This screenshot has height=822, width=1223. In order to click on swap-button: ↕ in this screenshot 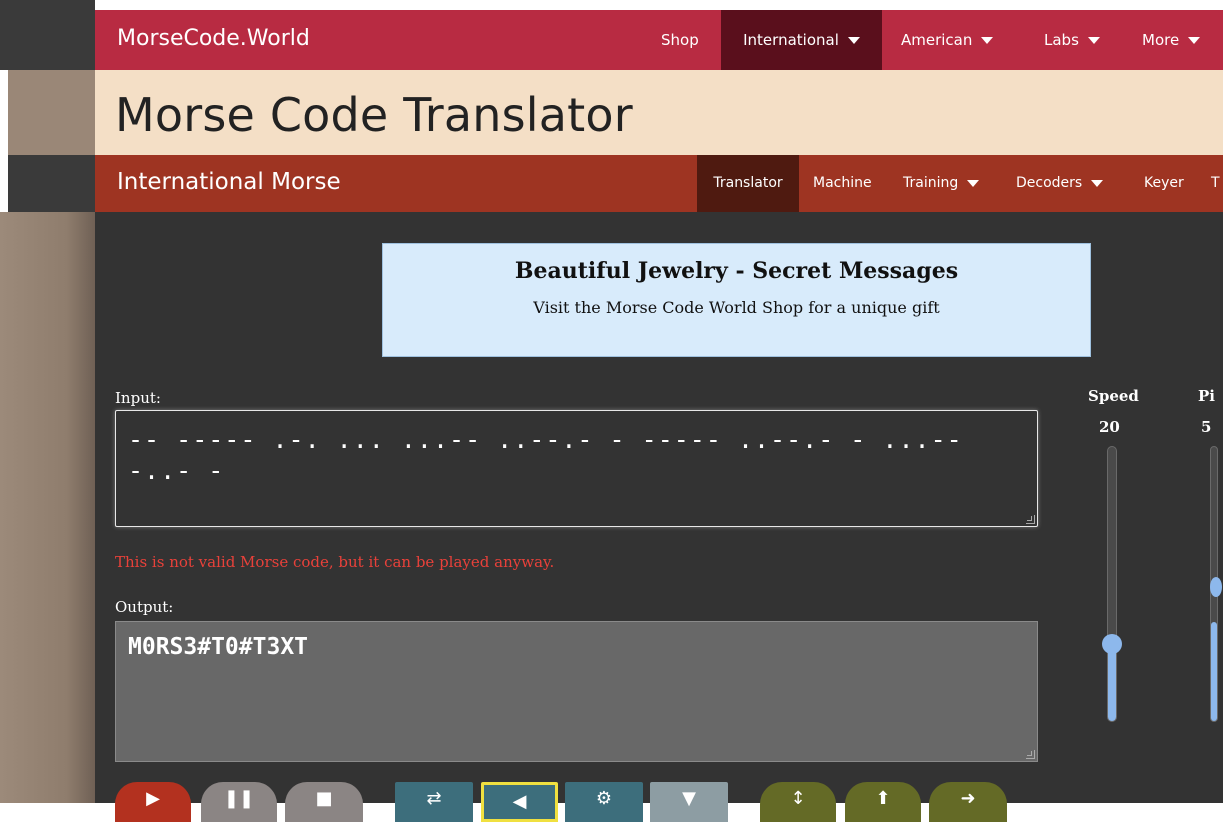, I will do `click(798, 802)`.